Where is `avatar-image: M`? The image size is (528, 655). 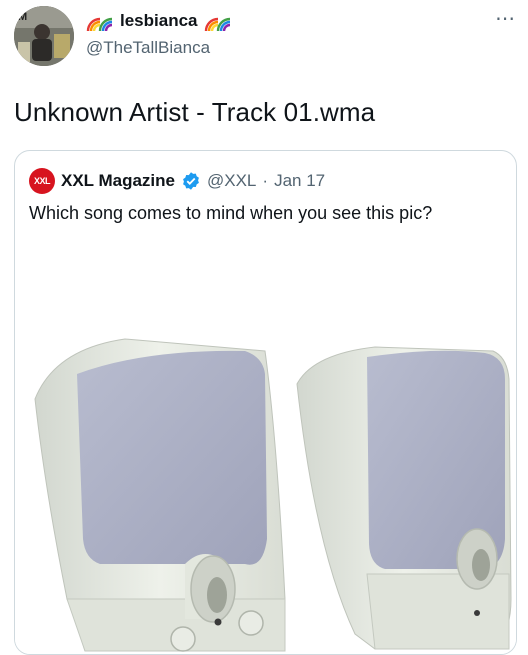
avatar-image: M is located at coordinates (44, 36).